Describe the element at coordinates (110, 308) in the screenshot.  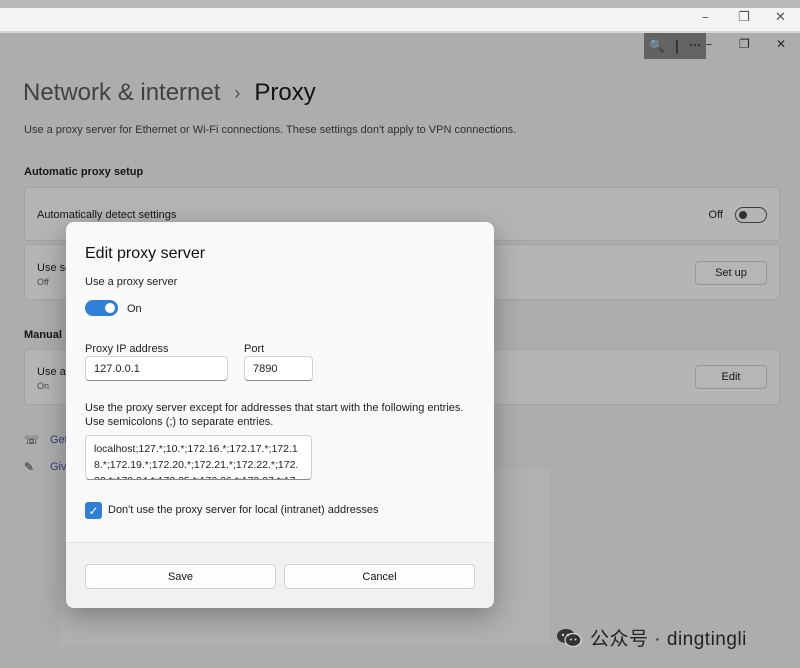
I see `toggle-knob` at that location.